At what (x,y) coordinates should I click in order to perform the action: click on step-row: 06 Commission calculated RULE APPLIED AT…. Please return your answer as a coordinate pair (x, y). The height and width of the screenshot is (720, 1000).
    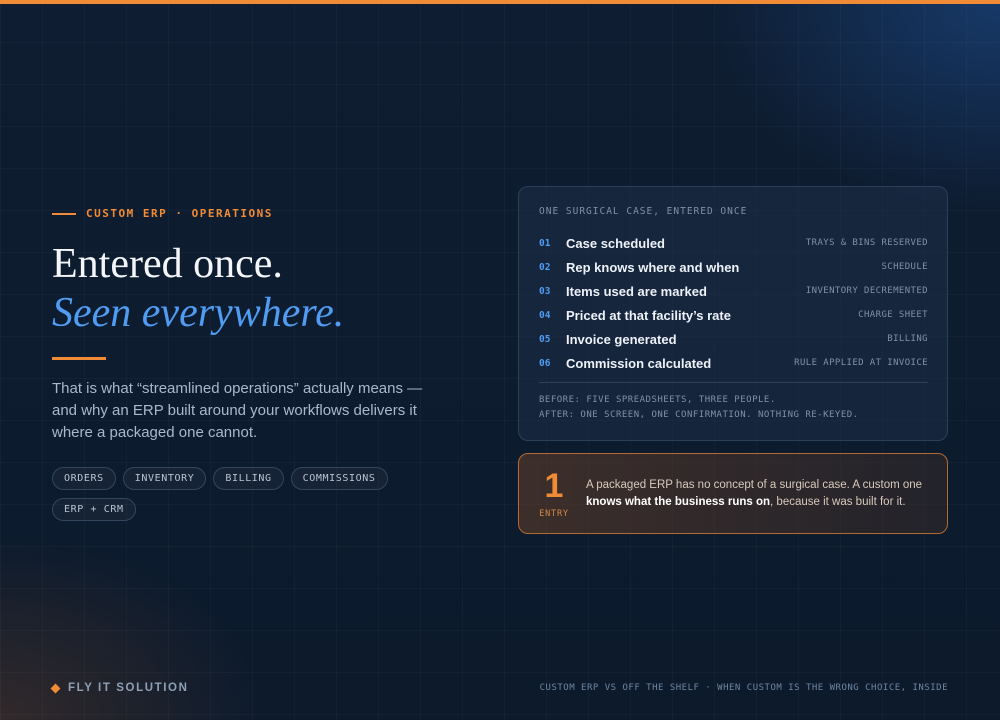
    Looking at the image, I should click on (733, 363).